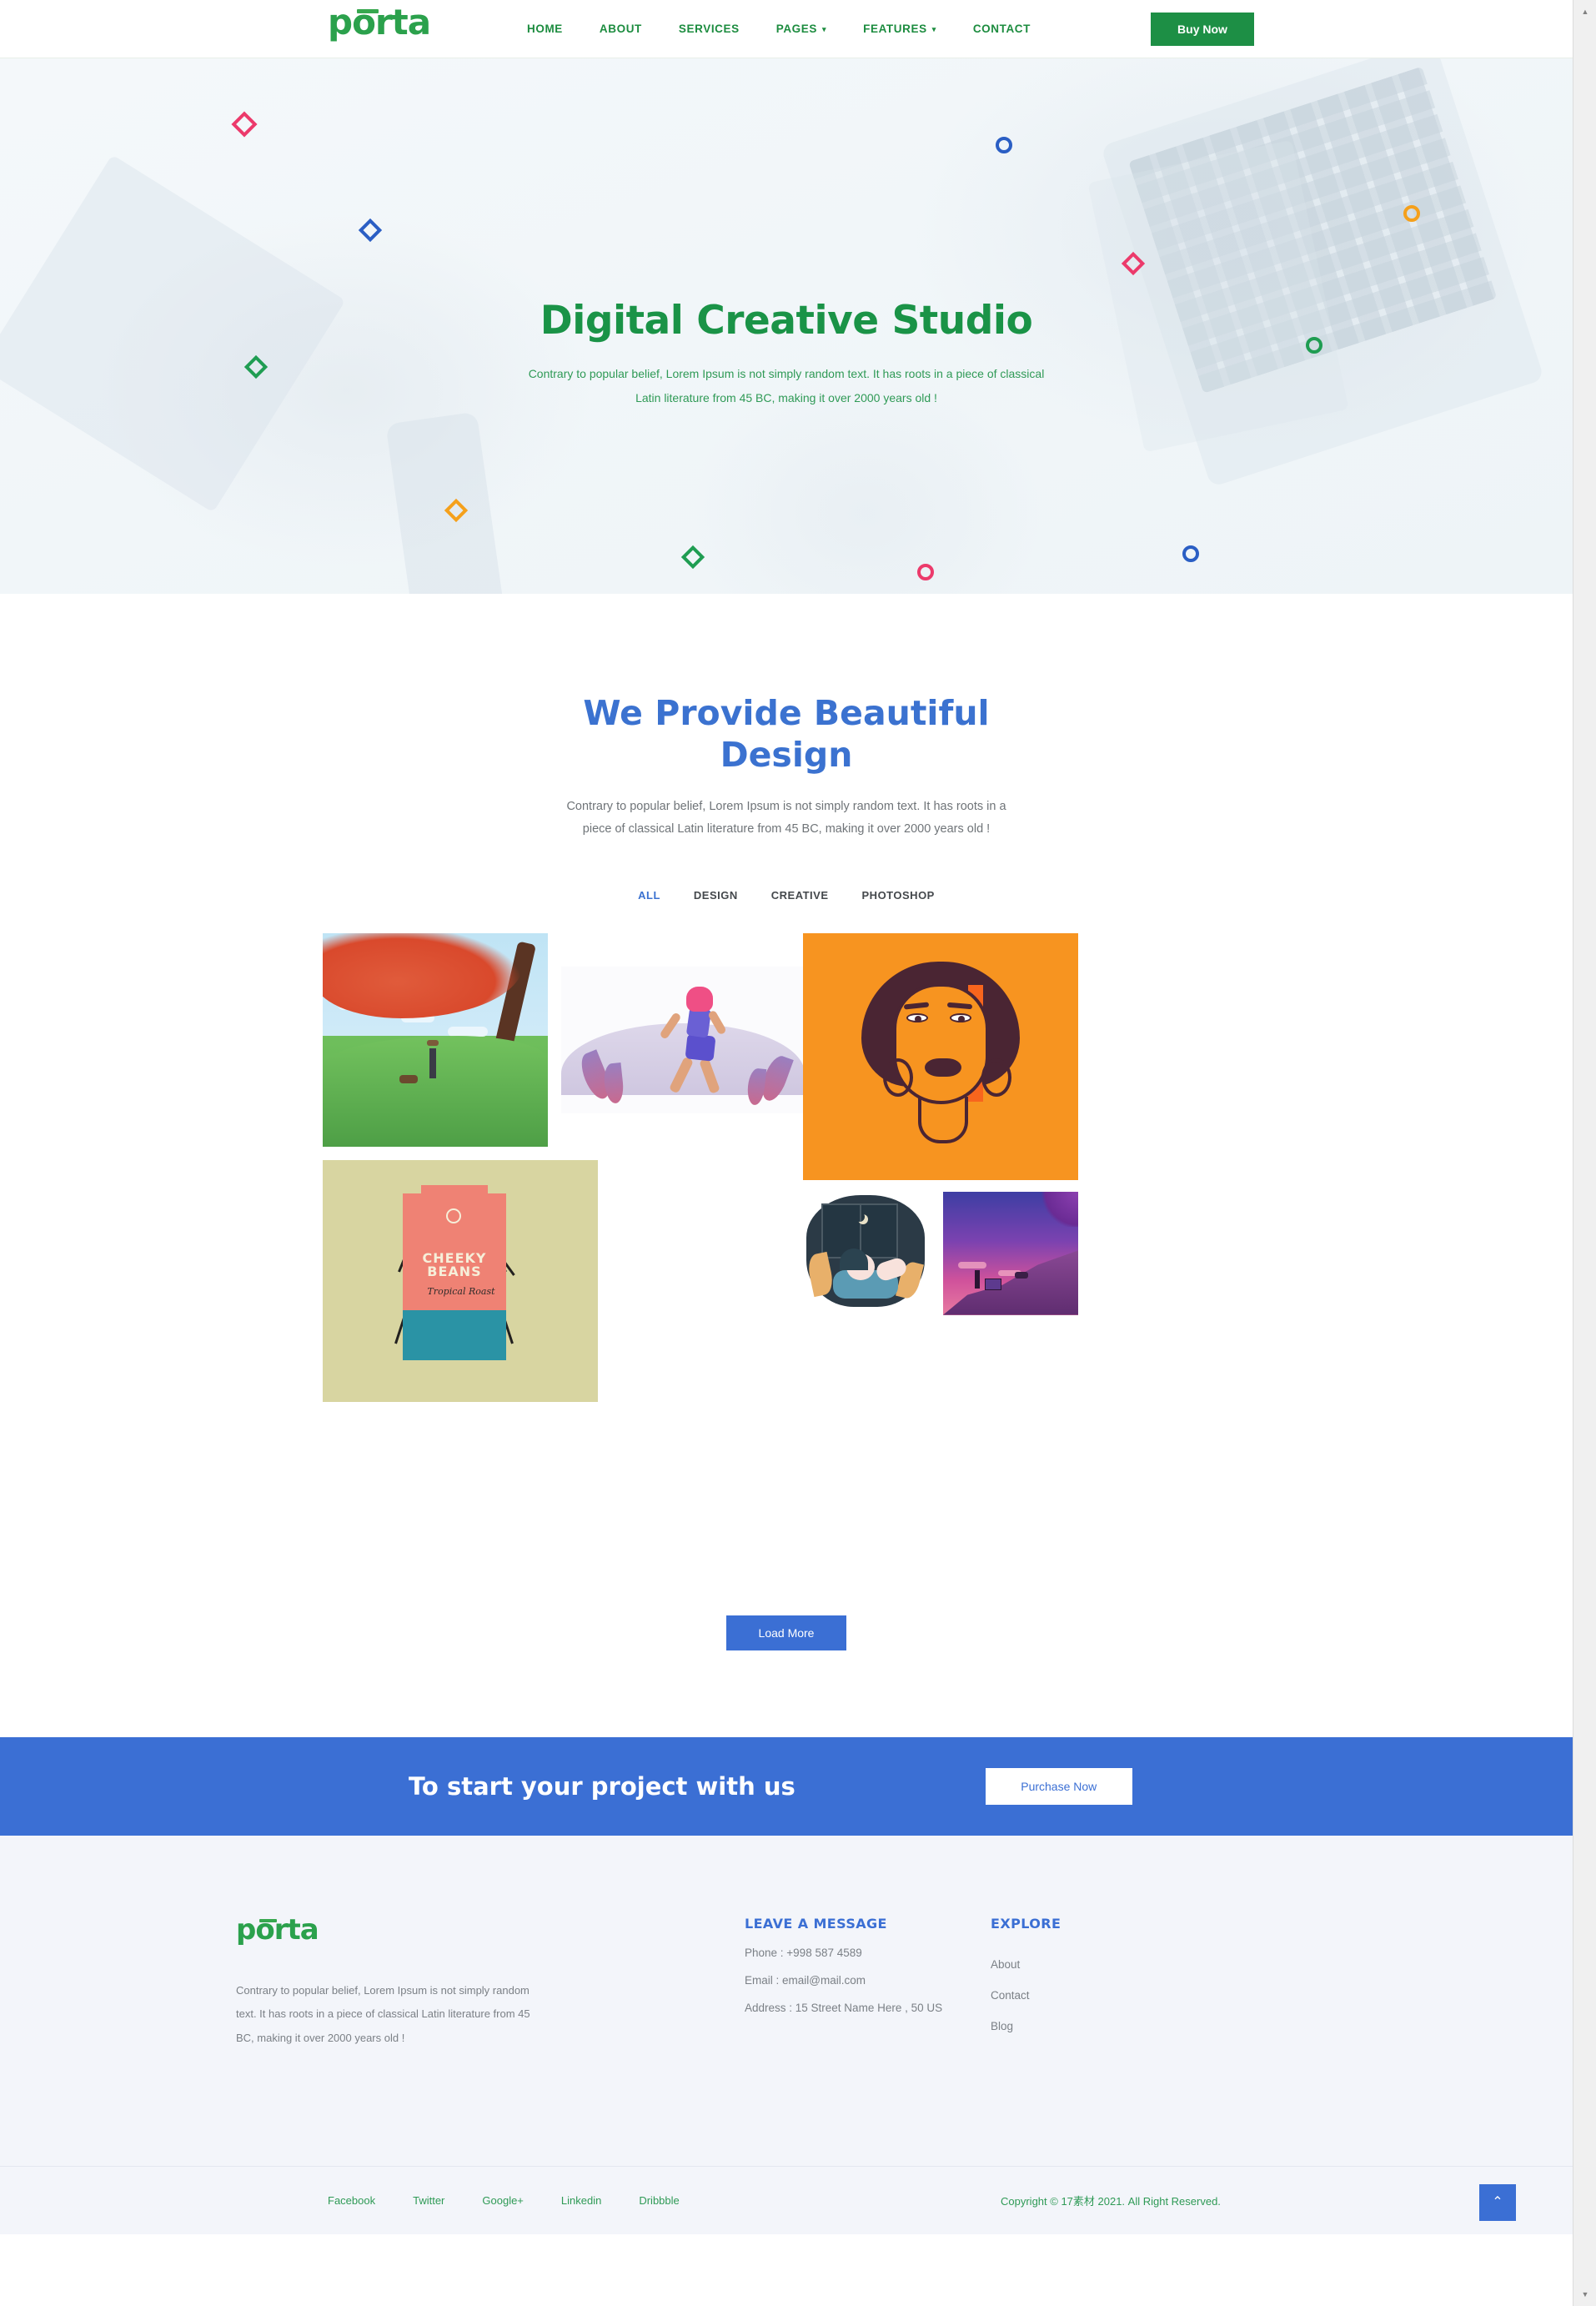  Describe the element at coordinates (1058, 1786) in the screenshot. I see `purchase-now-button: Purchase Now` at that location.